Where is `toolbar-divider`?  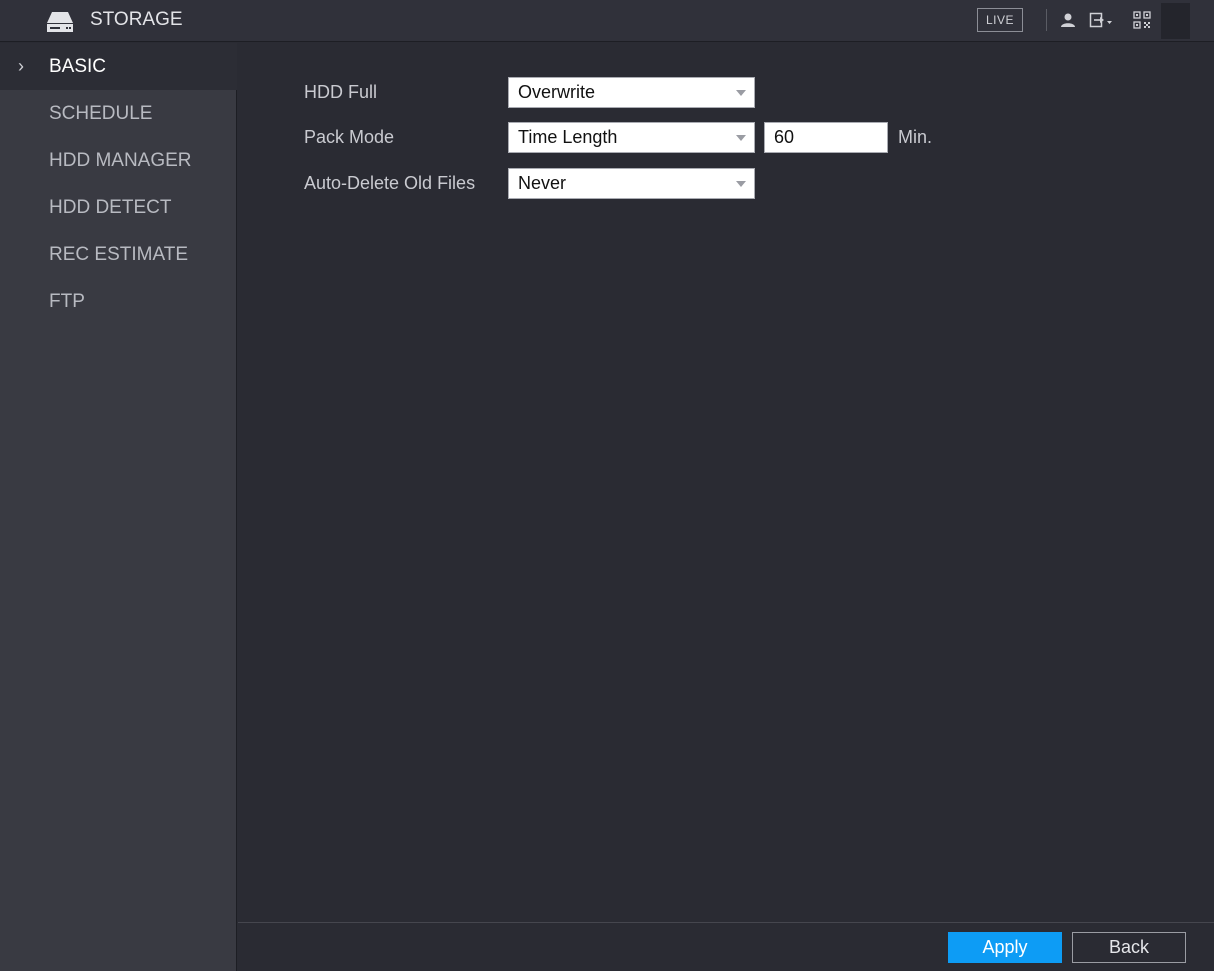 toolbar-divider is located at coordinates (1046, 20).